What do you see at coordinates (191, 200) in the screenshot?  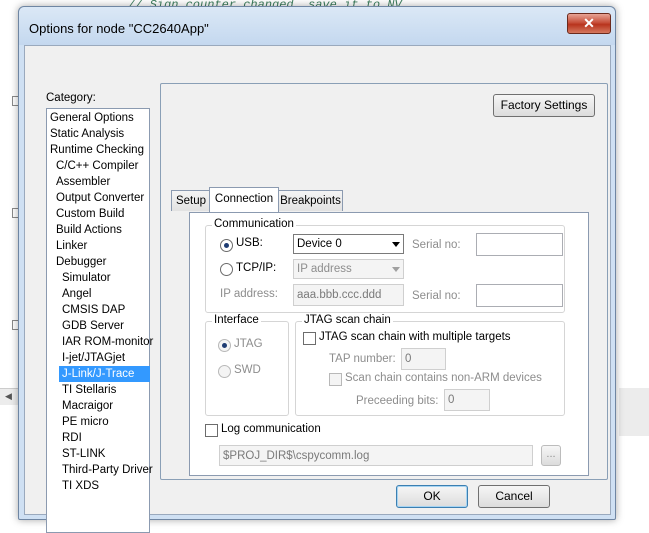 I see `tab-setup: Setup` at bounding box center [191, 200].